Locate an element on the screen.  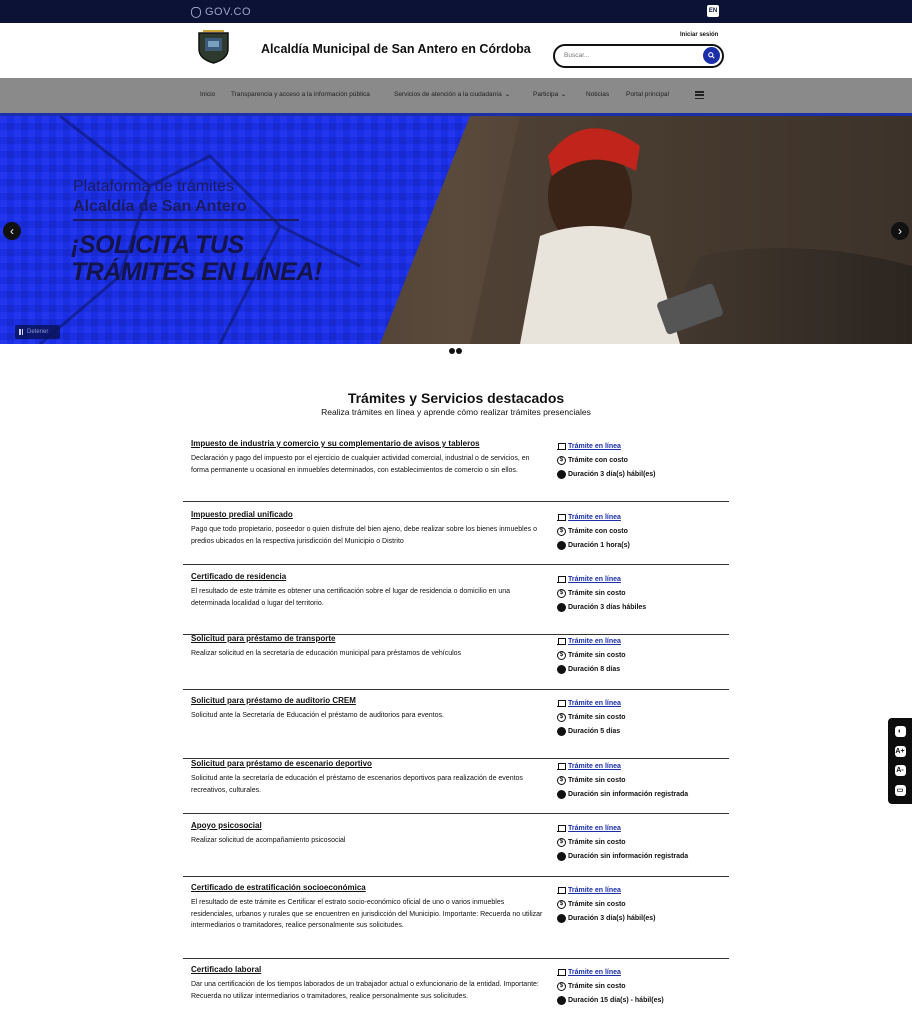
search-box is located at coordinates (638, 56).